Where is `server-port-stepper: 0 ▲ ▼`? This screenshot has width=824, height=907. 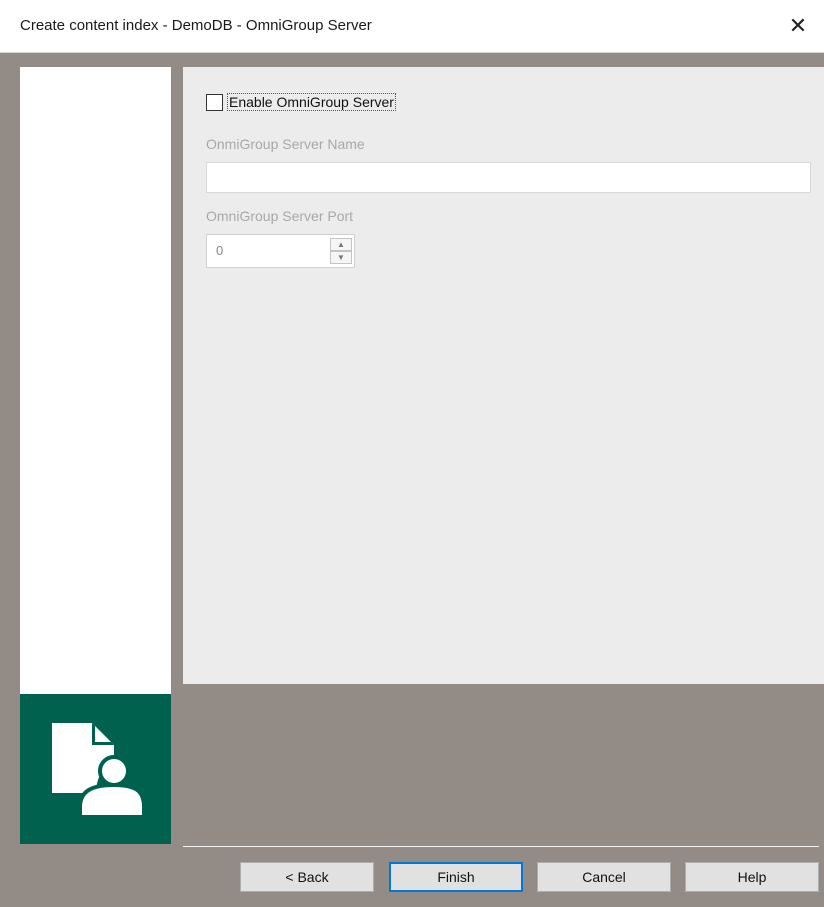
server-port-stepper: 0 ▲ ▼ is located at coordinates (280, 251).